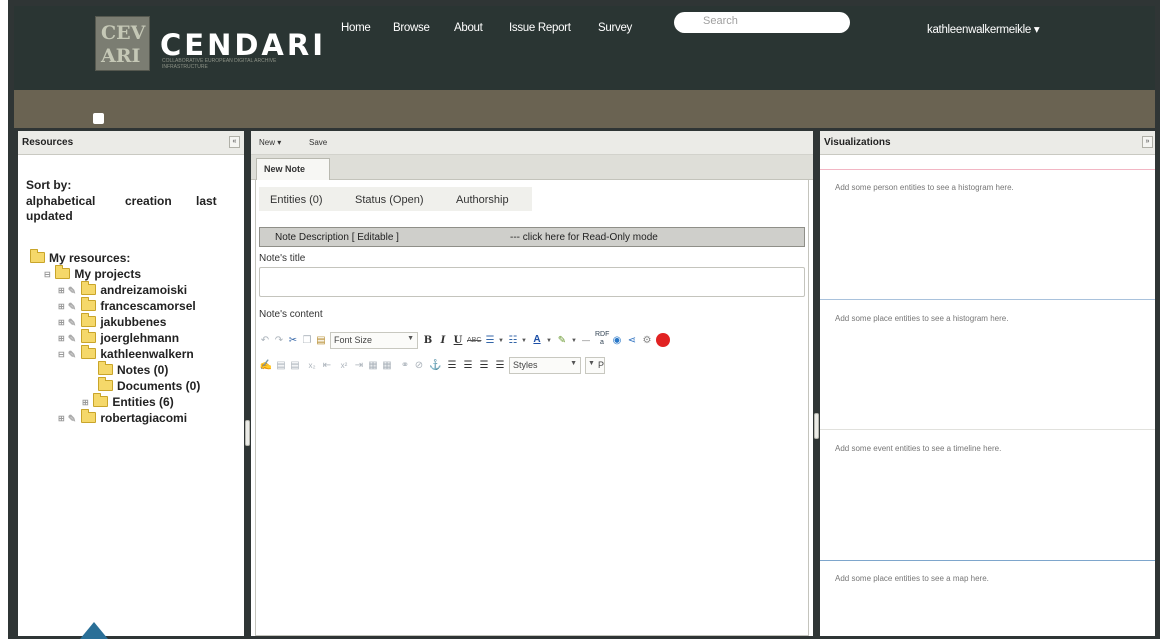  What do you see at coordinates (126, 354) in the screenshot?
I see `tree-item: ⊟ ✎ kathleenwalkern` at bounding box center [126, 354].